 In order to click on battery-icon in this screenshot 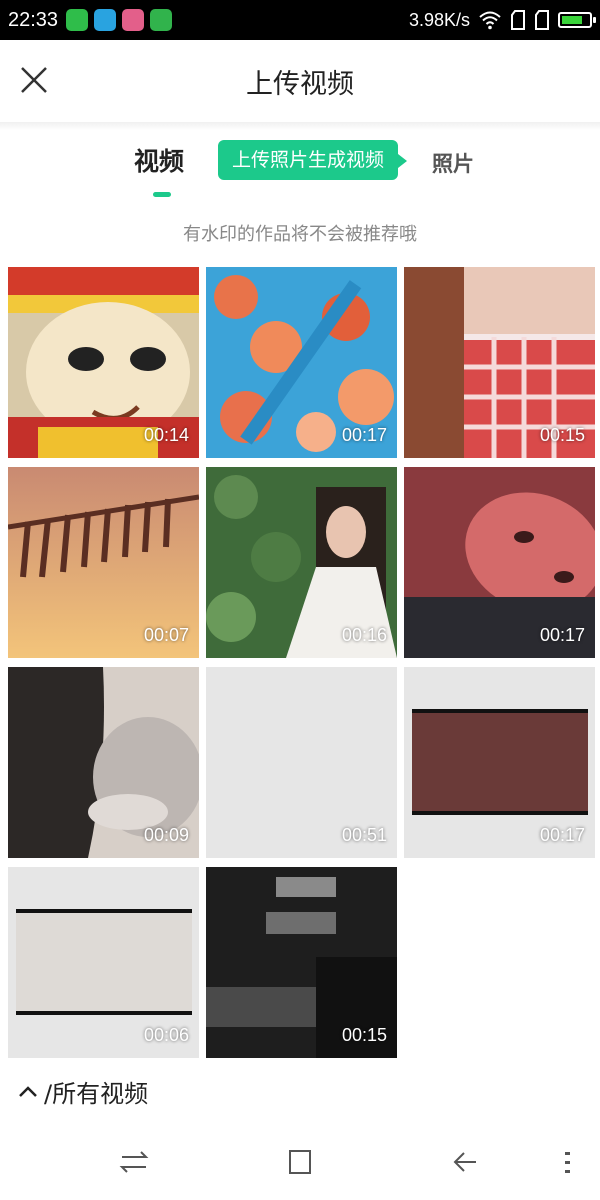, I will do `click(577, 20)`.